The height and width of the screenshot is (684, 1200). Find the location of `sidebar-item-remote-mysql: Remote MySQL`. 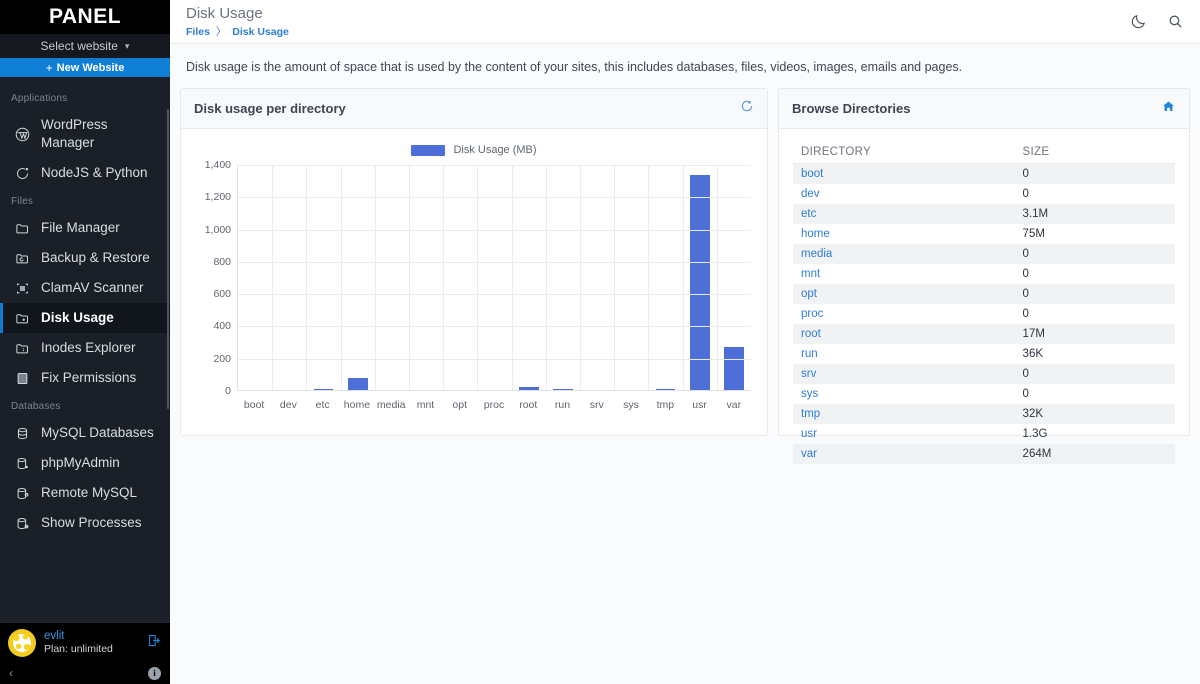

sidebar-item-remote-mysql: Remote MySQL is located at coordinates (85, 493).